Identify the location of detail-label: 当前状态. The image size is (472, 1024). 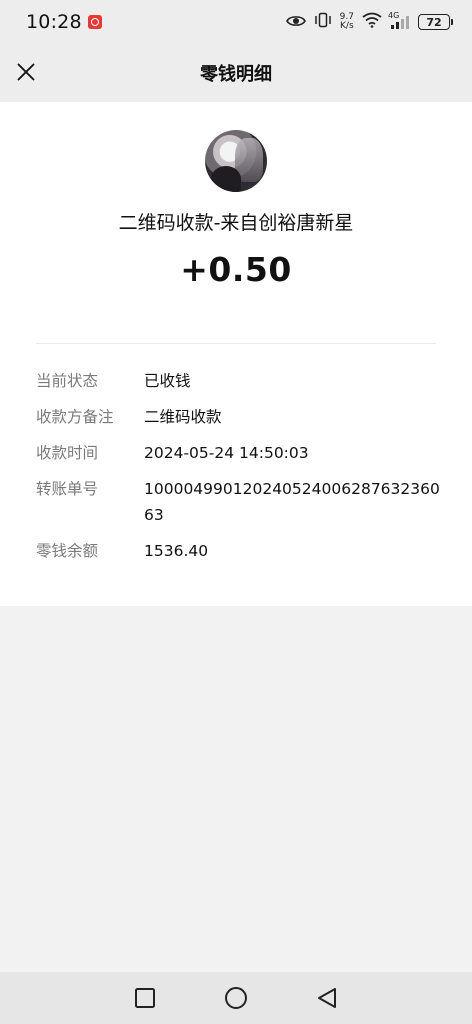
(67, 381).